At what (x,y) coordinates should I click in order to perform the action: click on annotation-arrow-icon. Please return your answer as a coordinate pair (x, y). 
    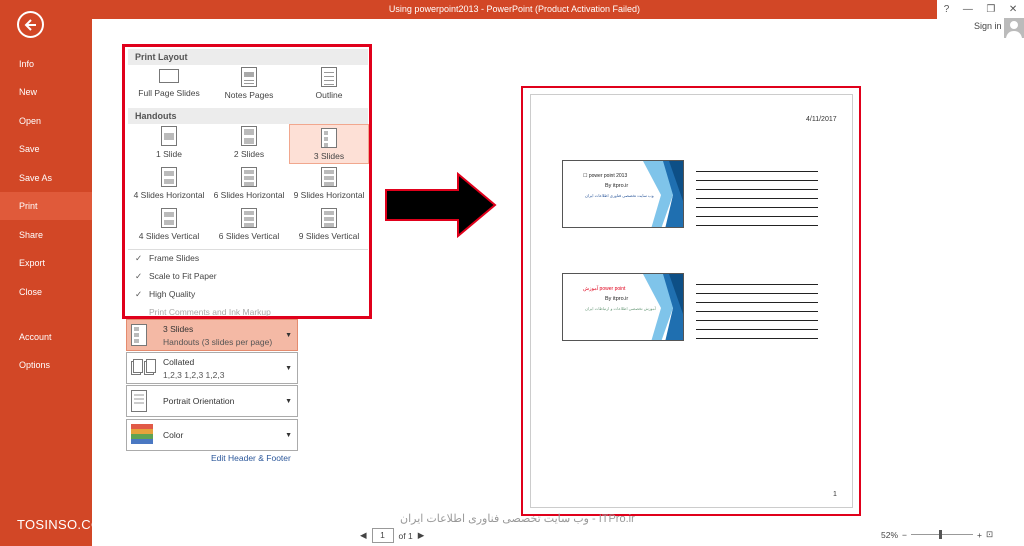
    Looking at the image, I should click on (441, 205).